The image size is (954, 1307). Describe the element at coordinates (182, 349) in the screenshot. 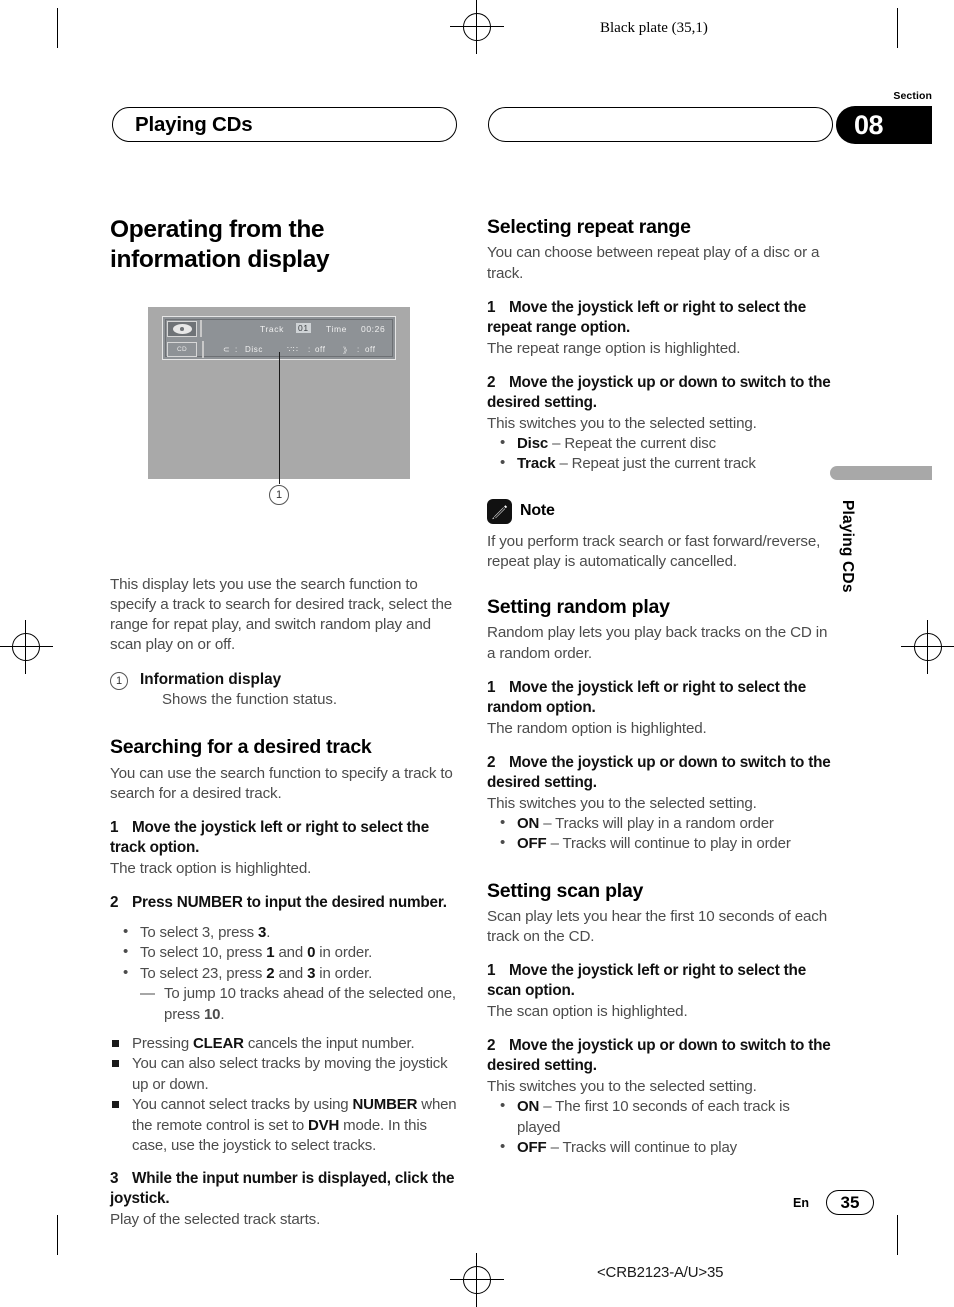

I see `lcd-source-label: CD` at that location.